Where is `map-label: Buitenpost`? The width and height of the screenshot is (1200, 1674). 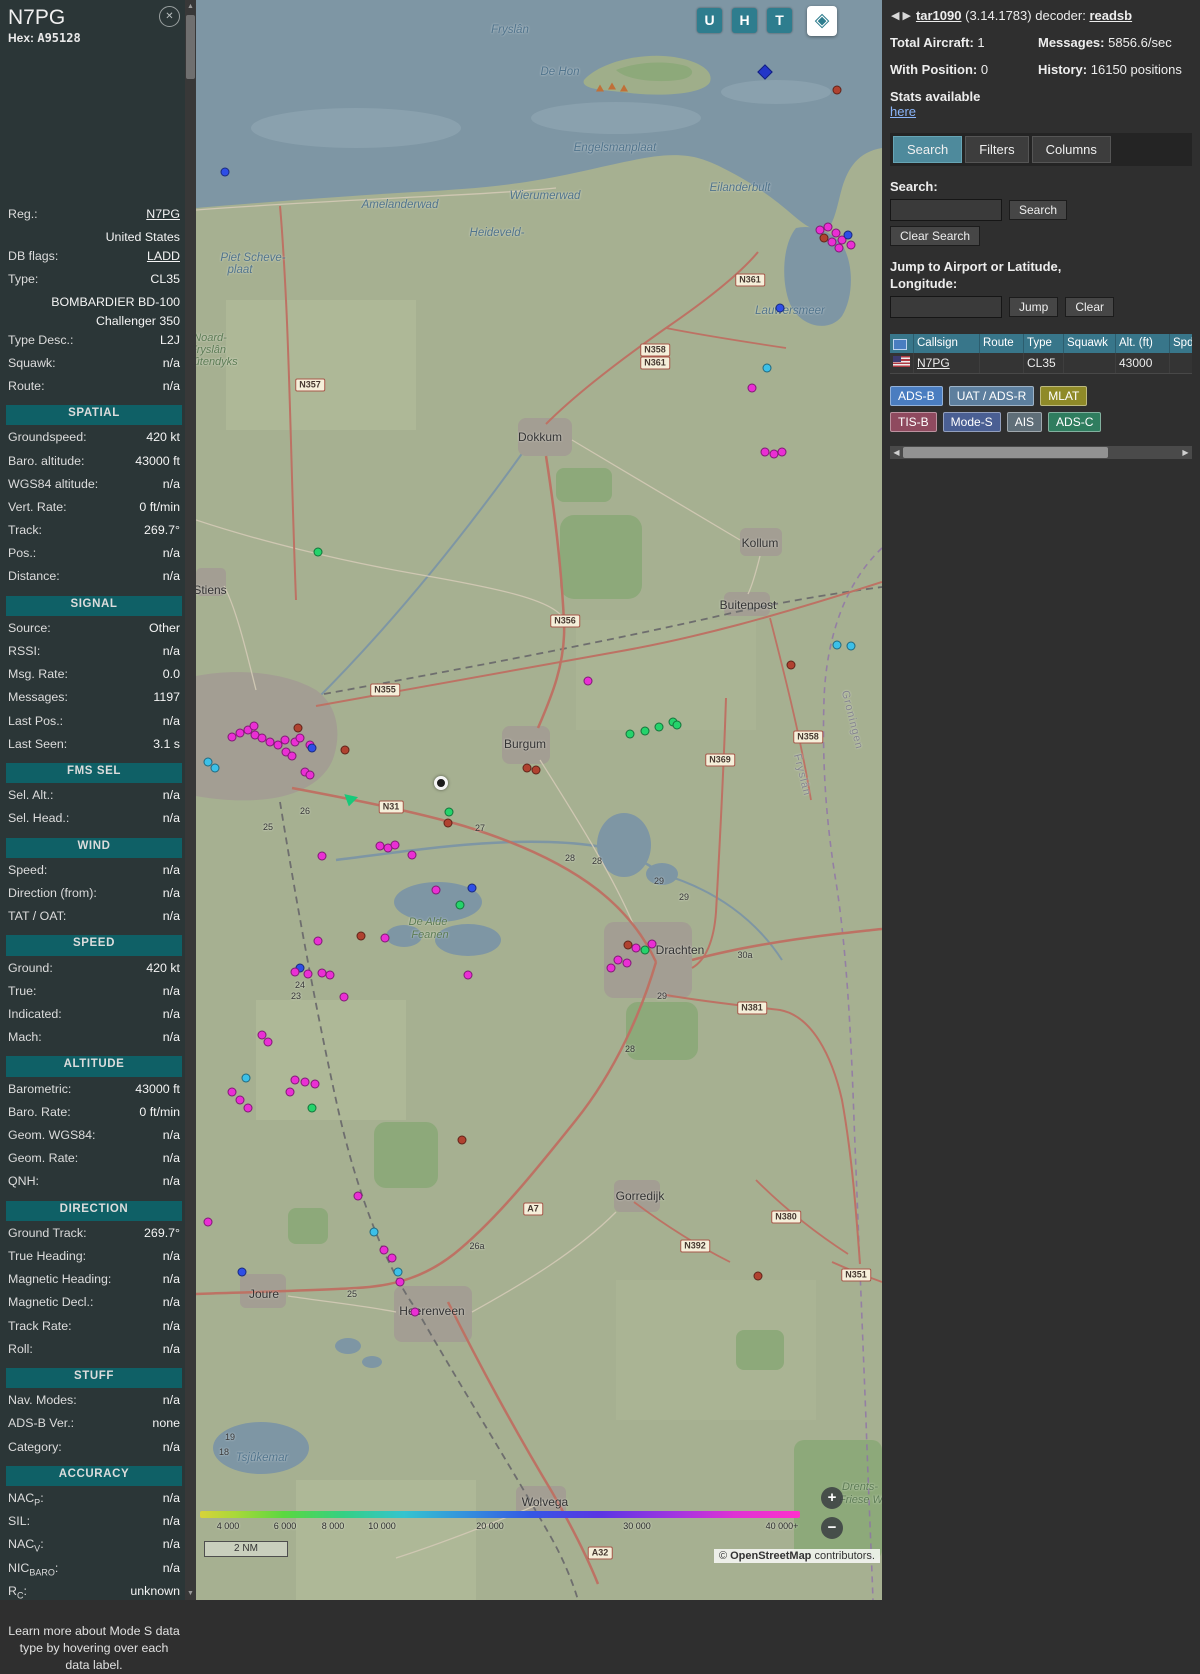
map-label: Buitenpost is located at coordinates (748, 605).